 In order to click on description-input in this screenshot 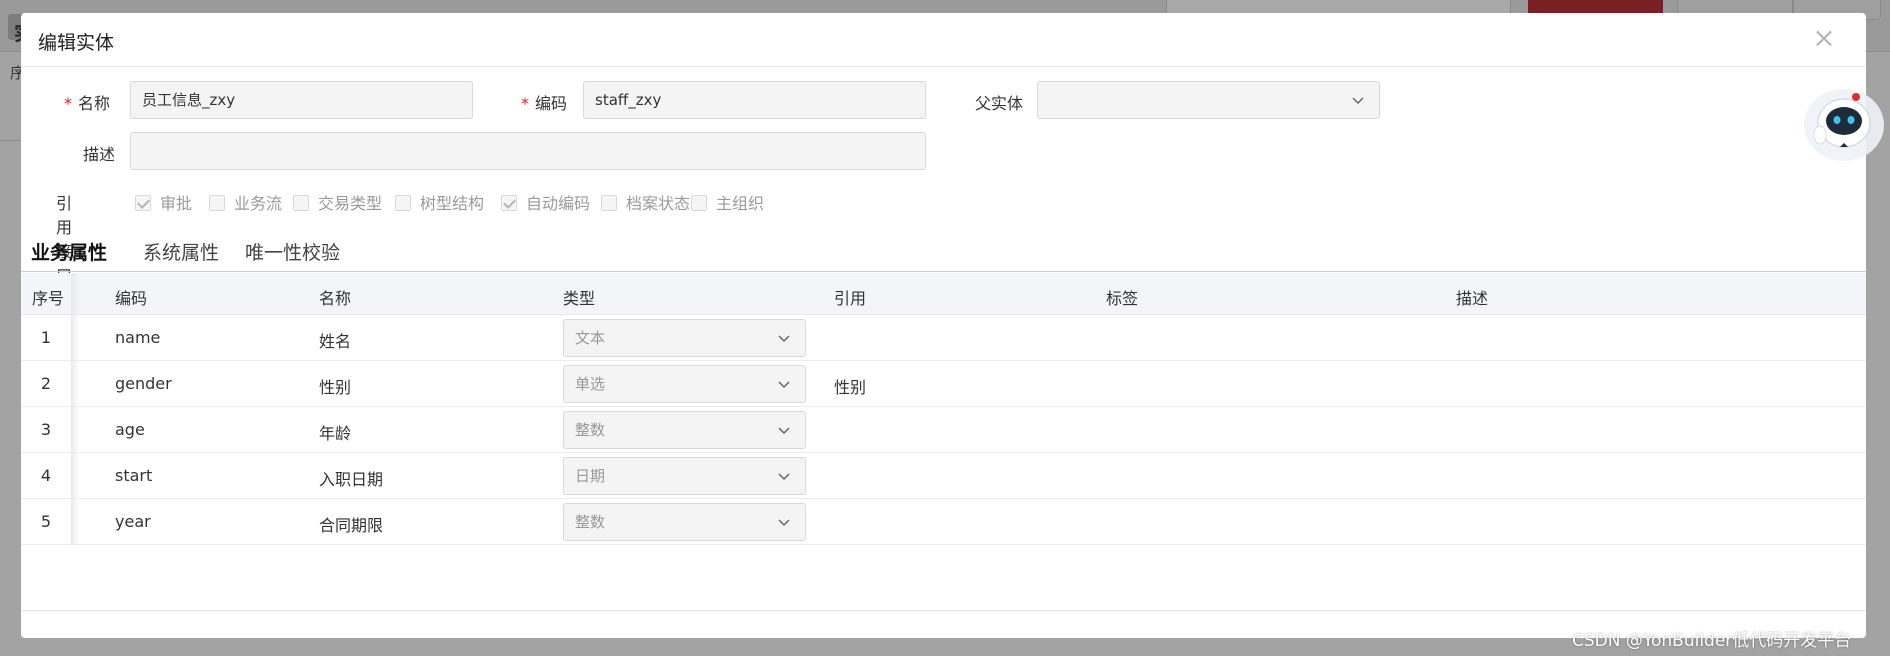, I will do `click(528, 151)`.